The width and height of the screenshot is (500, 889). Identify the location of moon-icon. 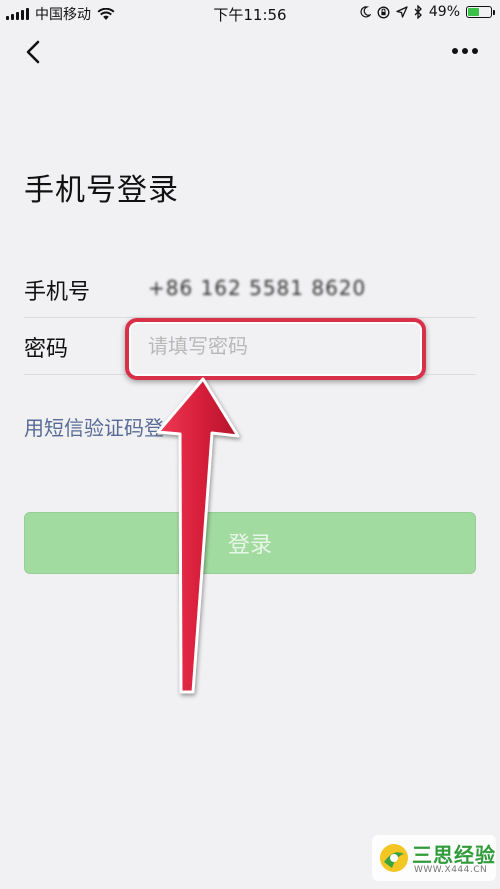
(365, 12).